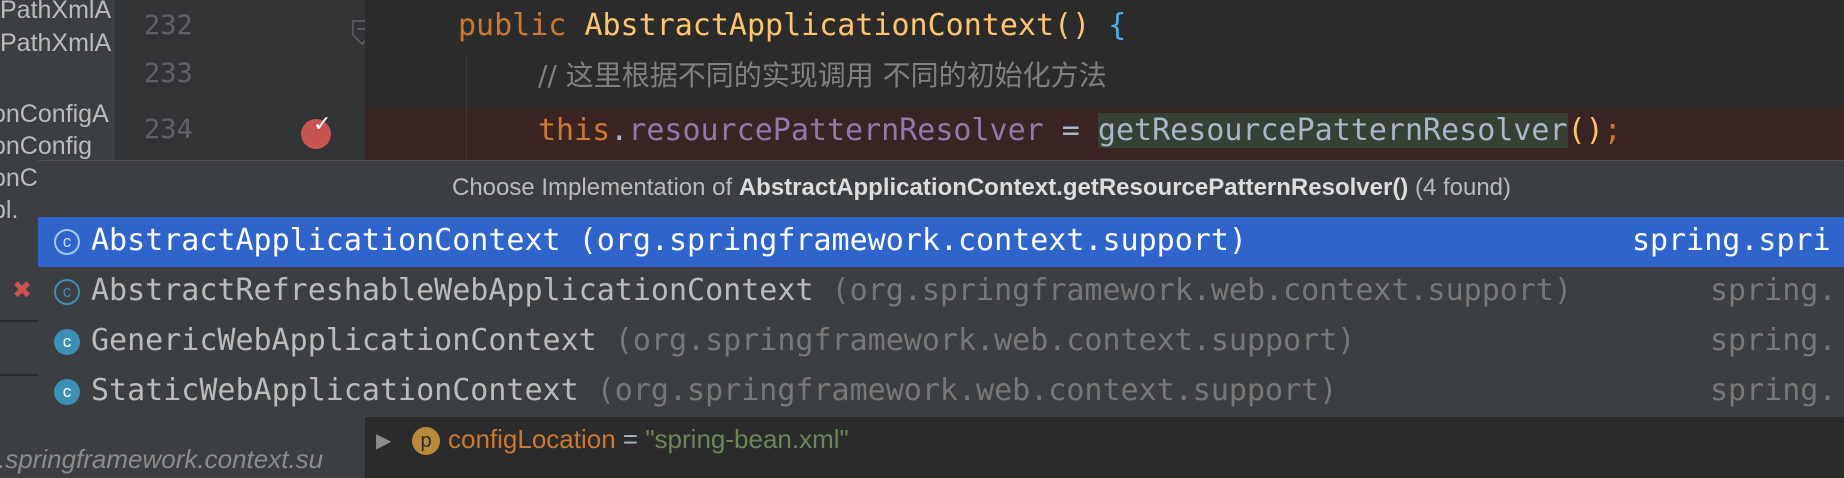  What do you see at coordinates (1612, 130) in the screenshot?
I see `semicolon: ;` at bounding box center [1612, 130].